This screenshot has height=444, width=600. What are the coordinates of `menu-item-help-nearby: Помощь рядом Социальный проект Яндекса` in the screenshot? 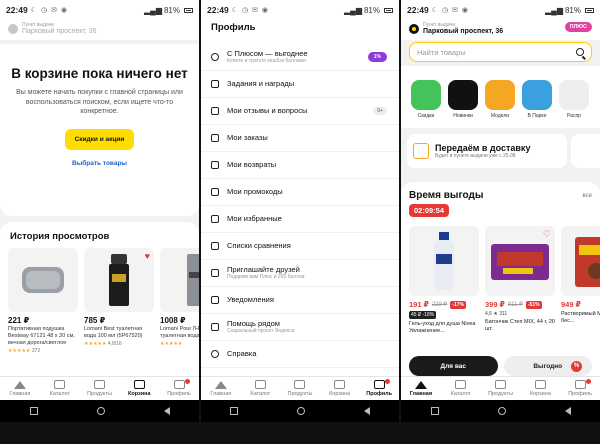 It's located at (300, 327).